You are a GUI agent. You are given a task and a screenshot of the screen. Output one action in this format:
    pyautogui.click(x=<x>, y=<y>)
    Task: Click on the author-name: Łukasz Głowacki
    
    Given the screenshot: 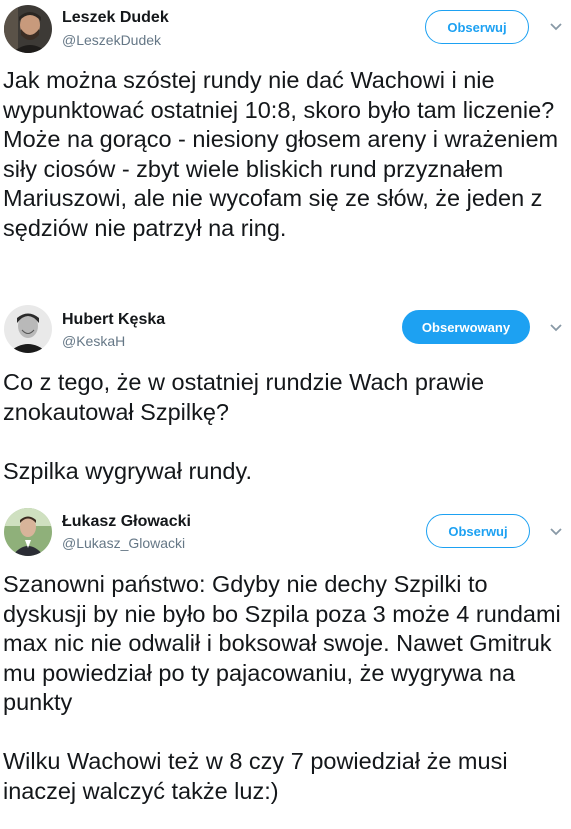 What is the action you would take?
    pyautogui.click(x=126, y=522)
    